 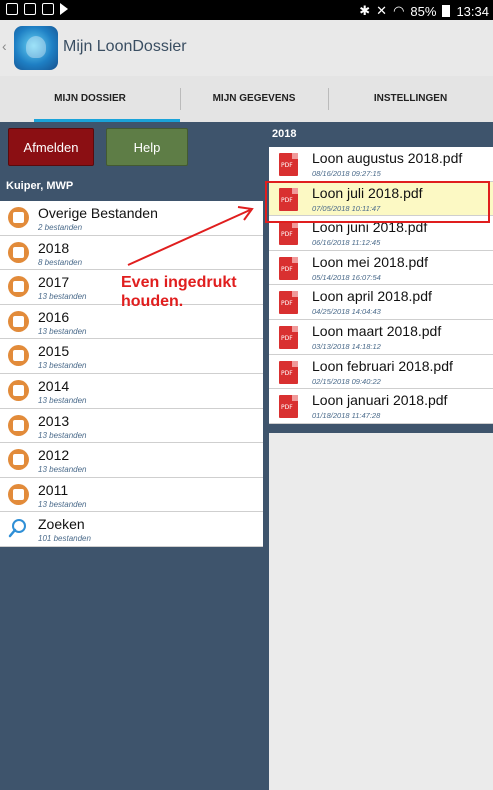 I want to click on folder-name: 2015, so click(x=54, y=351).